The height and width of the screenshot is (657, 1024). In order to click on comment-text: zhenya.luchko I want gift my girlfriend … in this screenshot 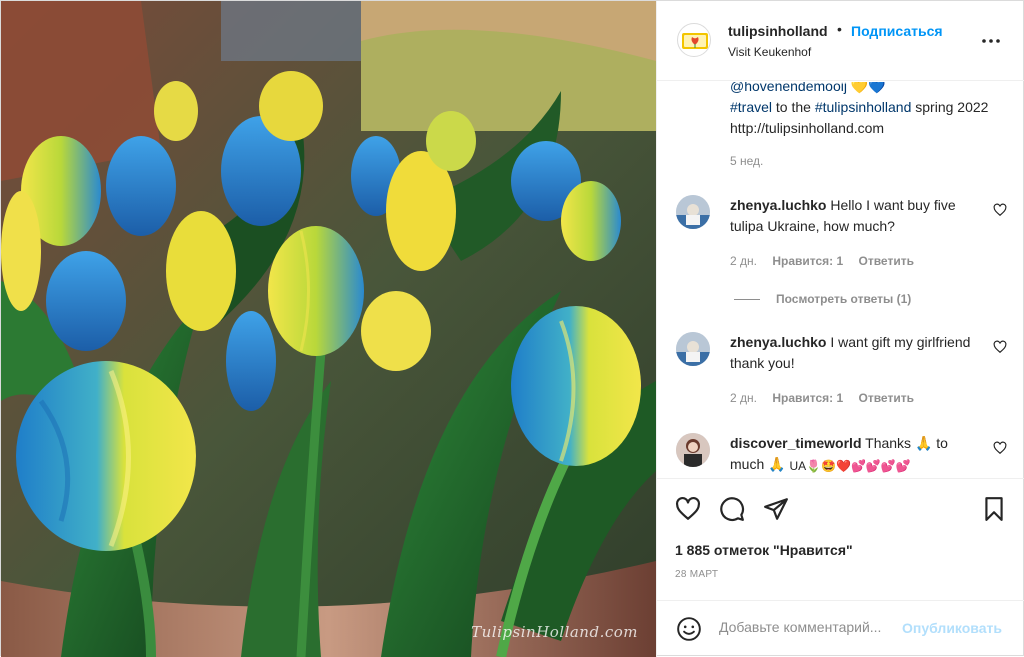, I will do `click(857, 353)`.